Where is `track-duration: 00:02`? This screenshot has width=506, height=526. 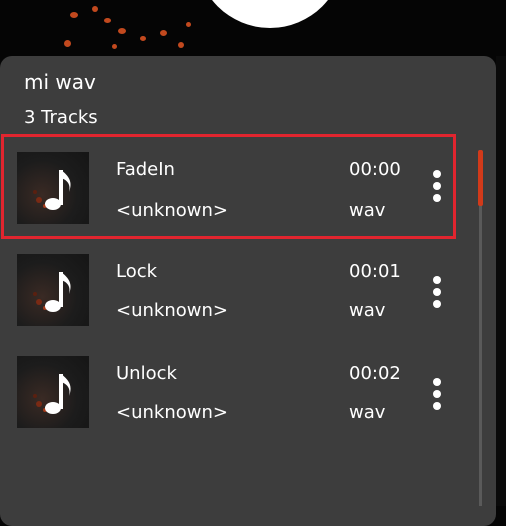
track-duration: 00:02 is located at coordinates (375, 373).